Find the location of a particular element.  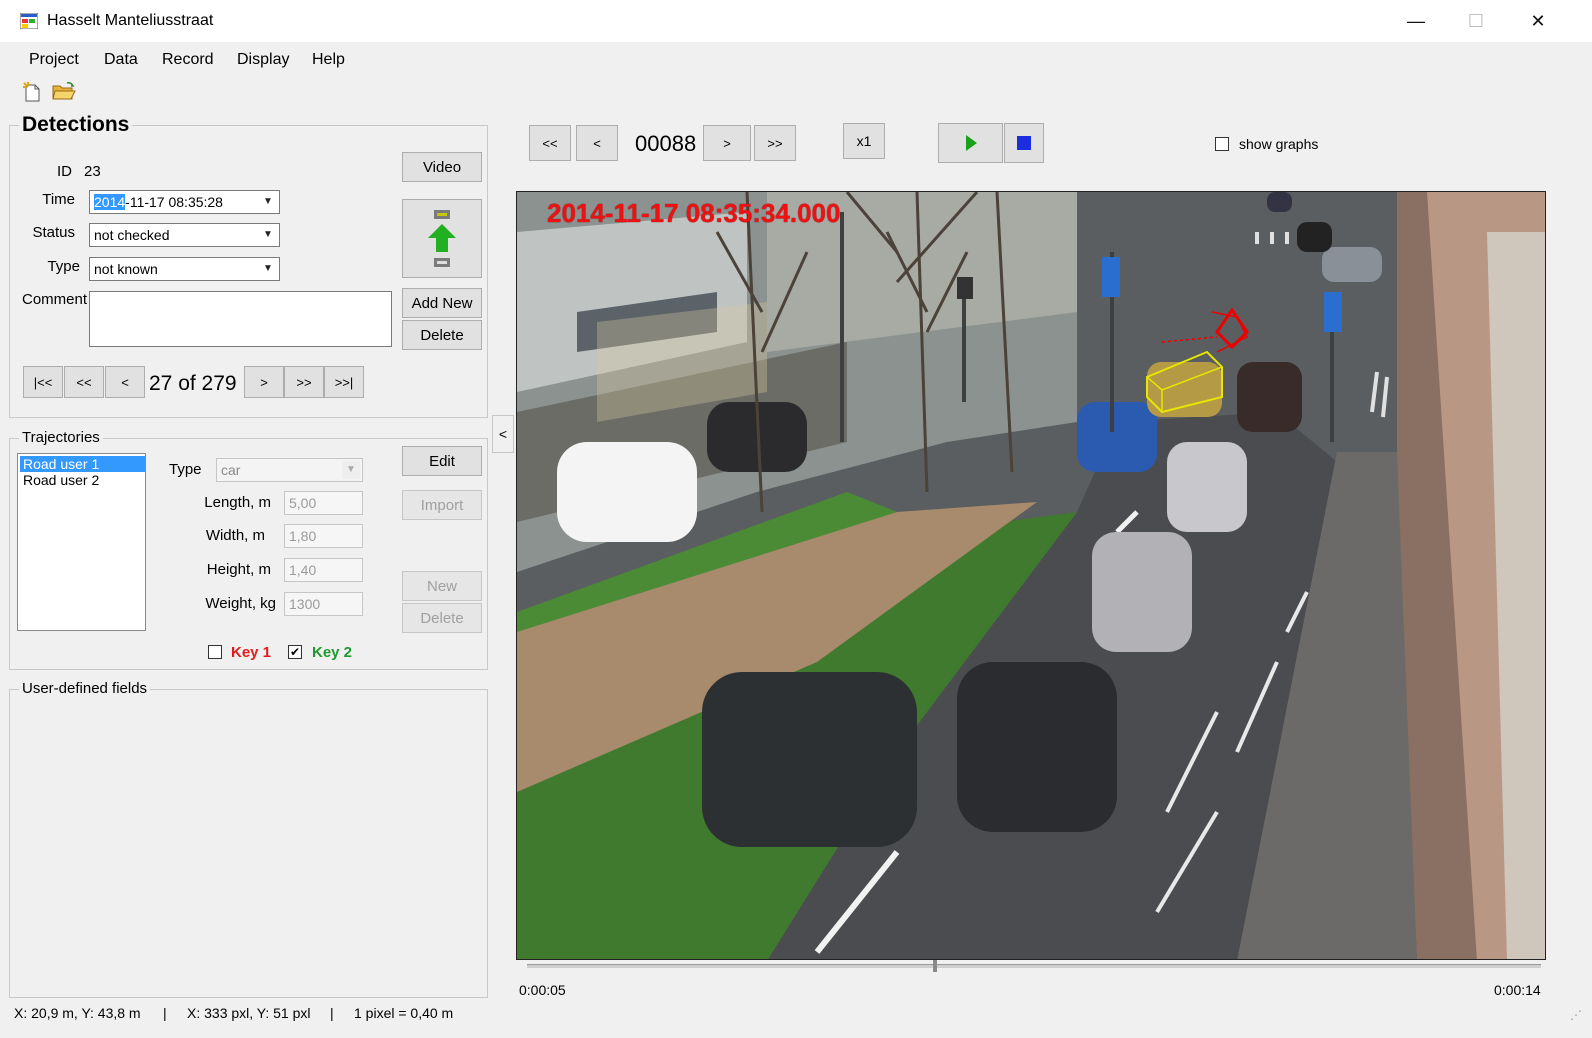

time-year-selected: 2014 is located at coordinates (110, 202).